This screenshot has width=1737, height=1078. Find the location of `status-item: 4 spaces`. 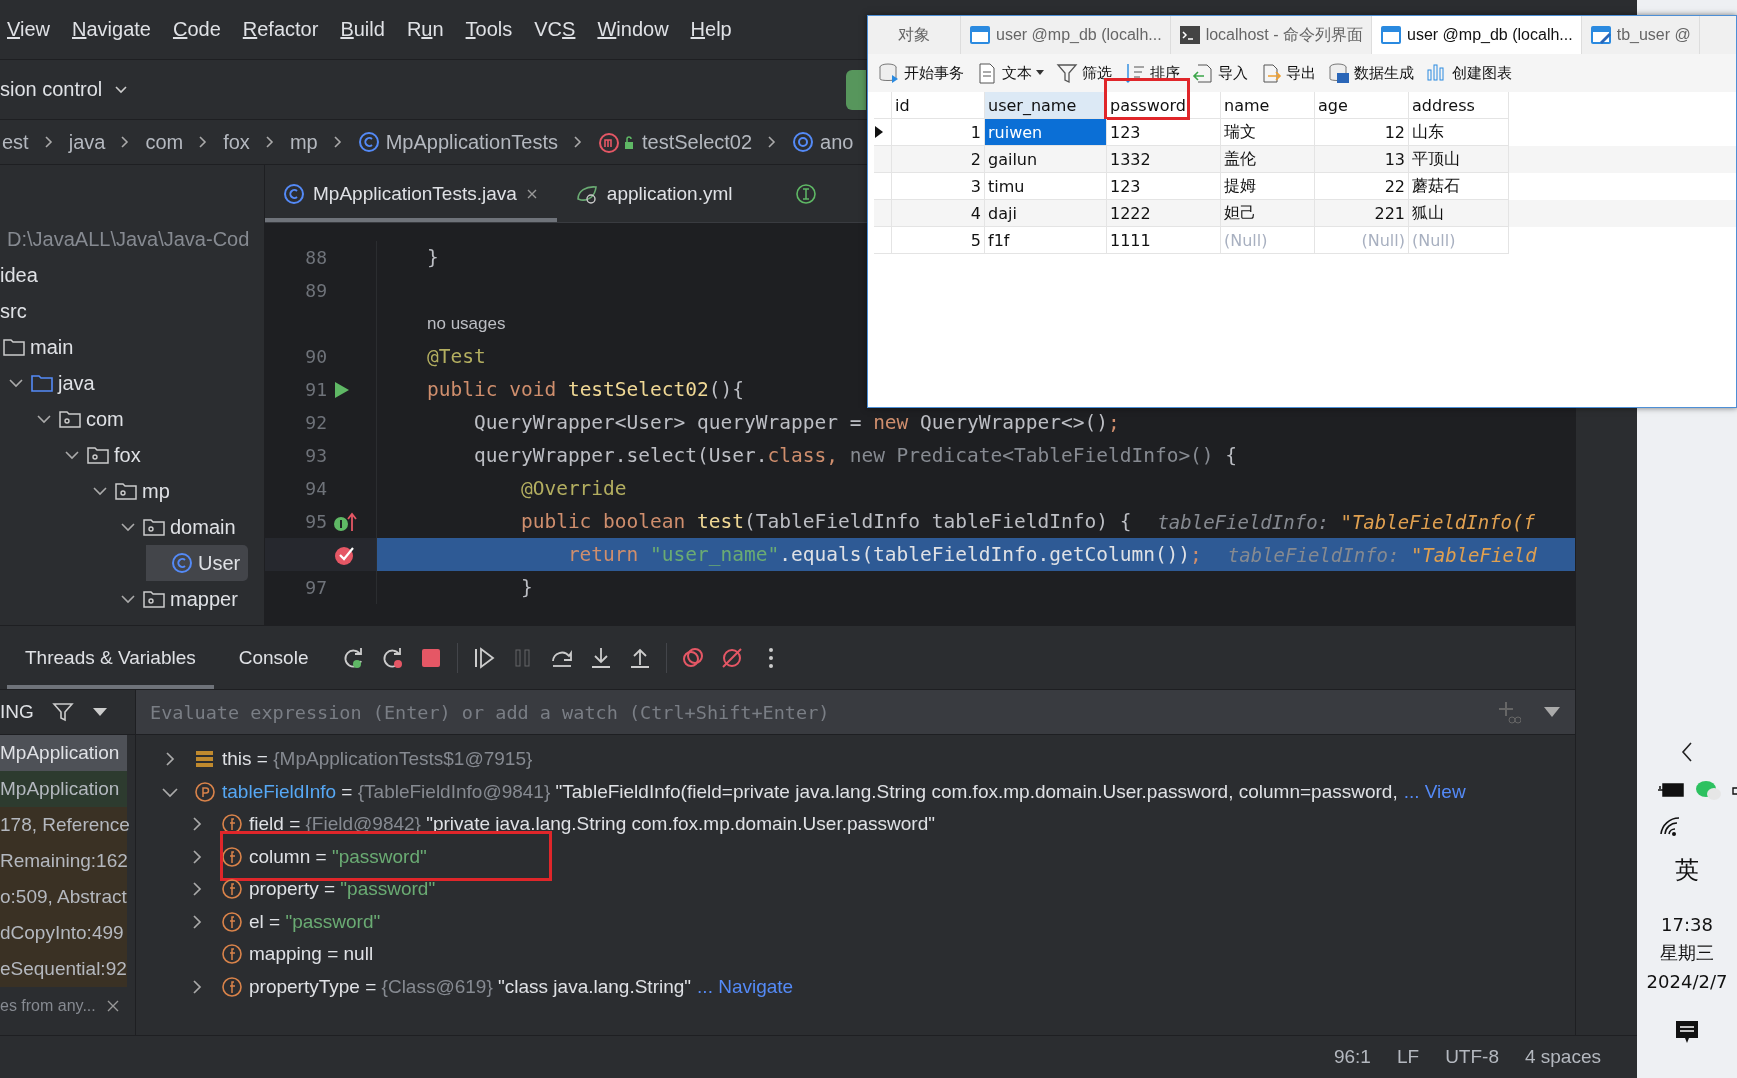

status-item: 4 spaces is located at coordinates (1562, 1057).